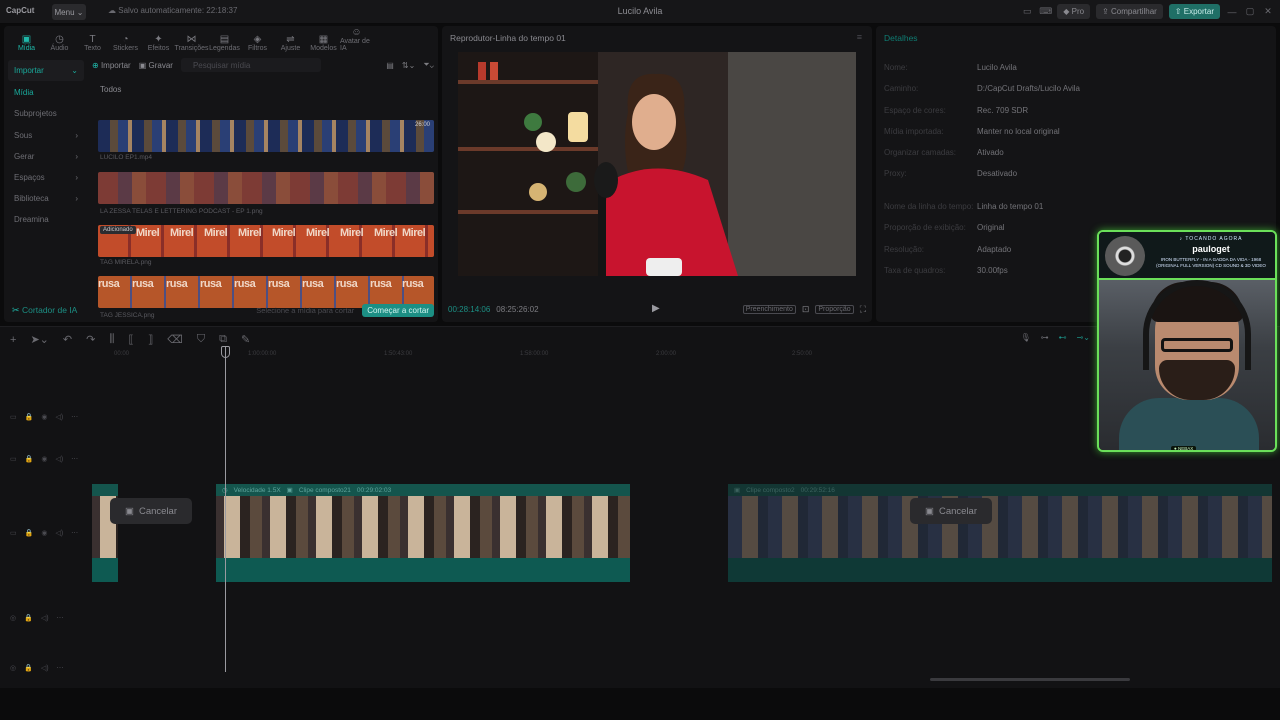 The image size is (1280, 720). I want to click on share-button: ⇪ Compartilhar, so click(1129, 11).